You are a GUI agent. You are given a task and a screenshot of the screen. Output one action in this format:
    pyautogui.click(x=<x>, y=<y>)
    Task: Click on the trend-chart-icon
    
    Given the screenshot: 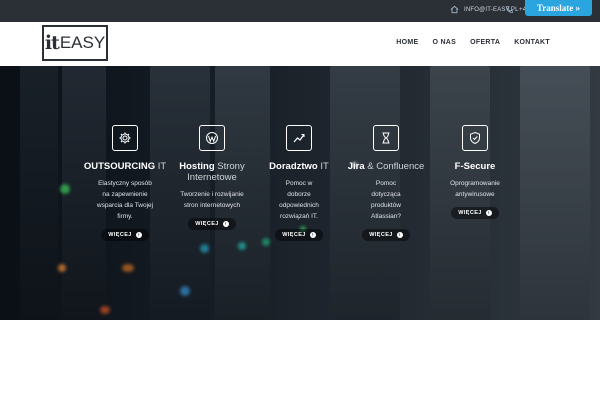 What is the action you would take?
    pyautogui.click(x=299, y=138)
    